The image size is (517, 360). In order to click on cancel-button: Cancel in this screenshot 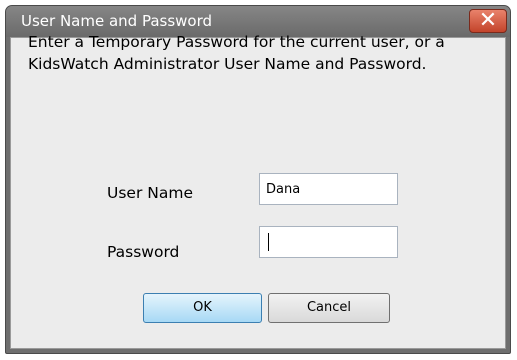, I will do `click(329, 308)`.